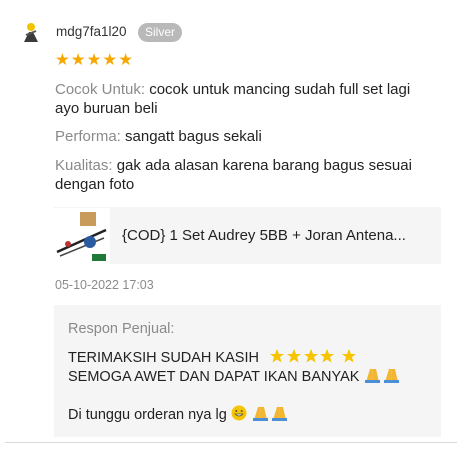 This screenshot has height=450, width=463. I want to click on seller-reply-text: TERIMAKSIH SUDAH KASIH, so click(163, 358).